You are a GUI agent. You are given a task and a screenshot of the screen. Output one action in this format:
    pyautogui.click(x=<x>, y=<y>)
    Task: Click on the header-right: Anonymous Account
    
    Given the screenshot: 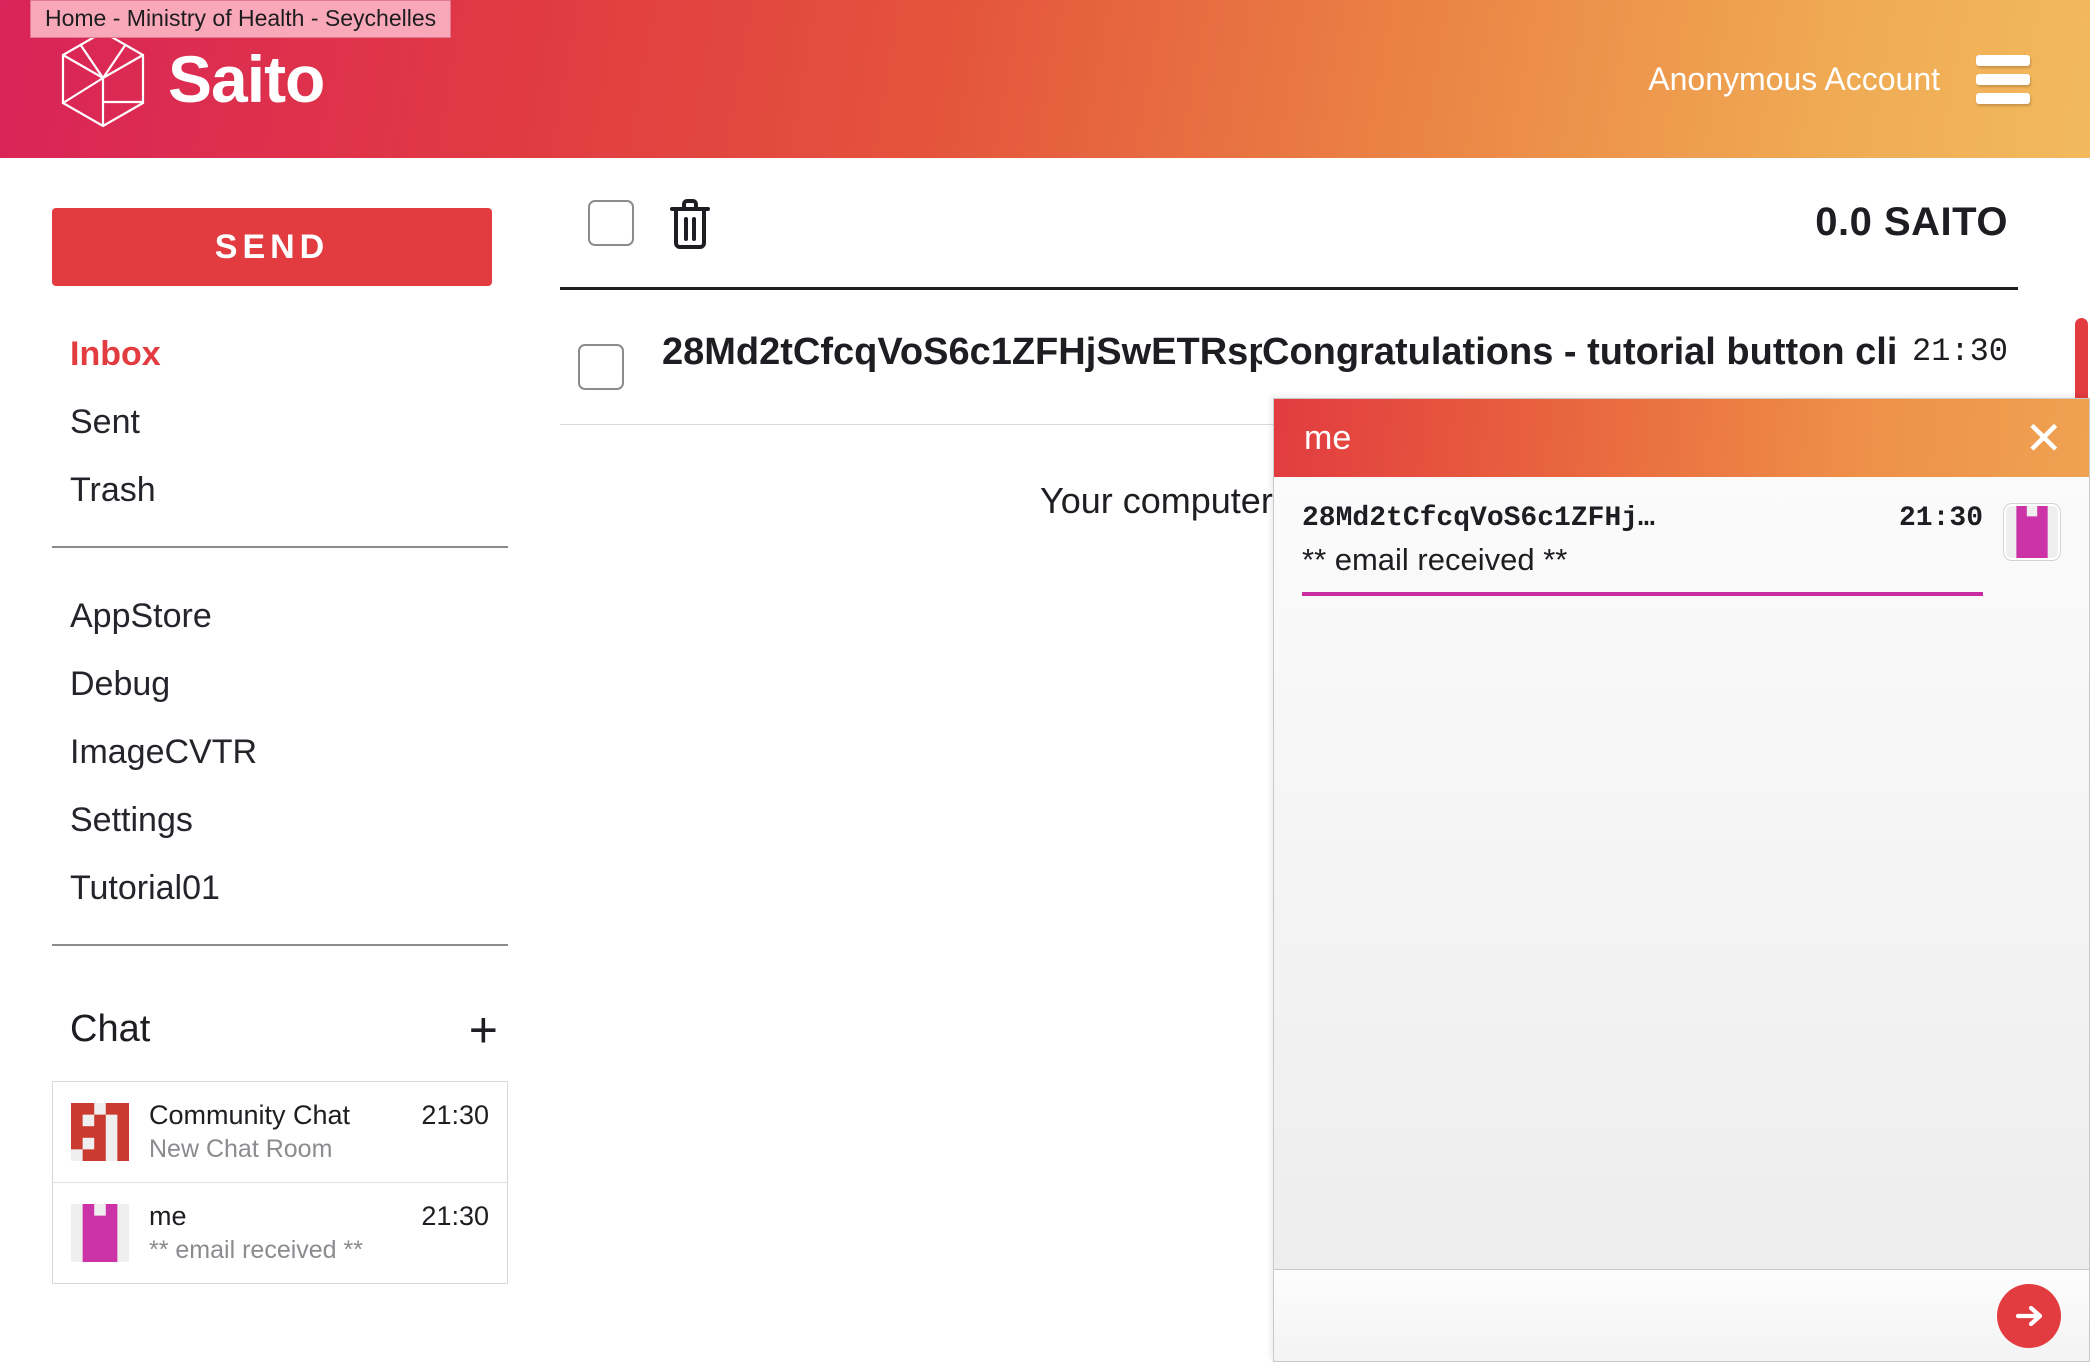 What is the action you would take?
    pyautogui.click(x=1839, y=79)
    